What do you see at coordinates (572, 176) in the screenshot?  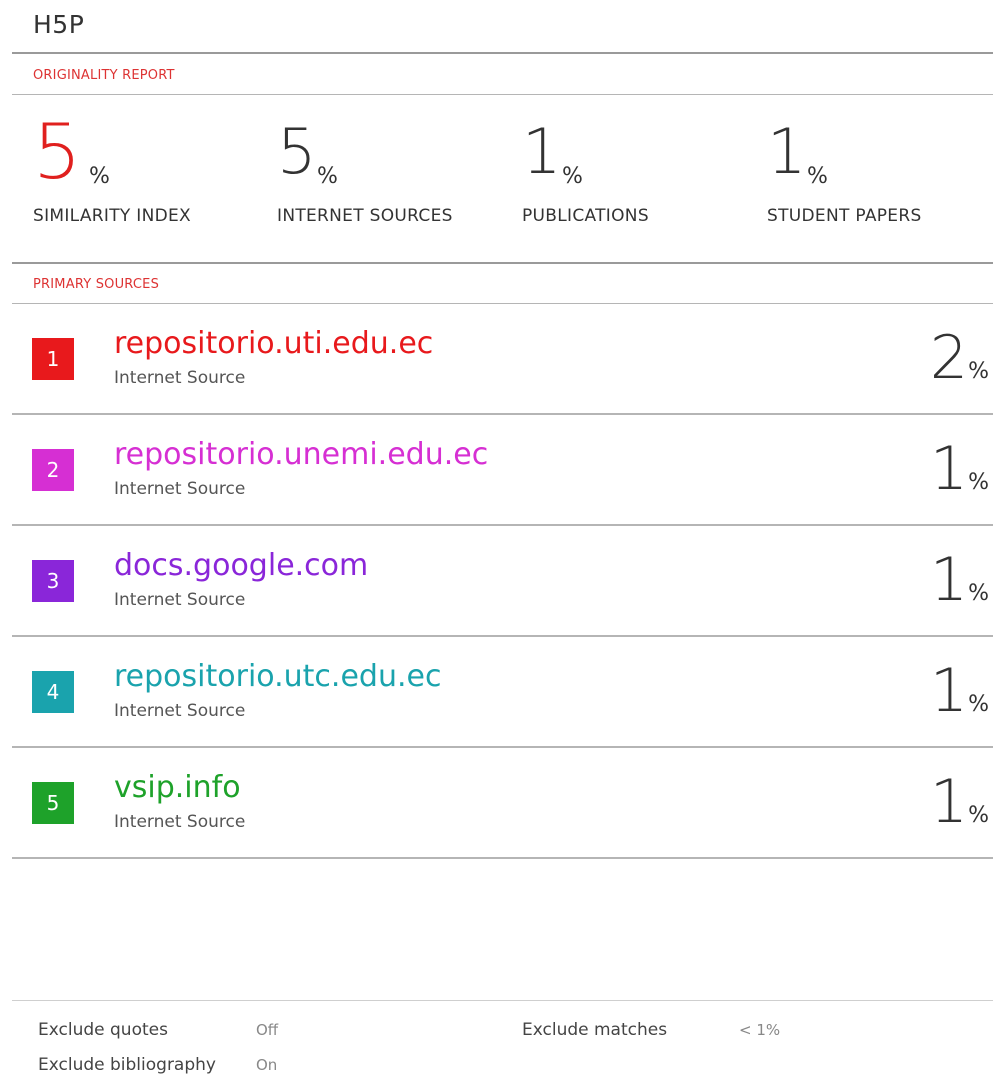 I see `publications-unit: %` at bounding box center [572, 176].